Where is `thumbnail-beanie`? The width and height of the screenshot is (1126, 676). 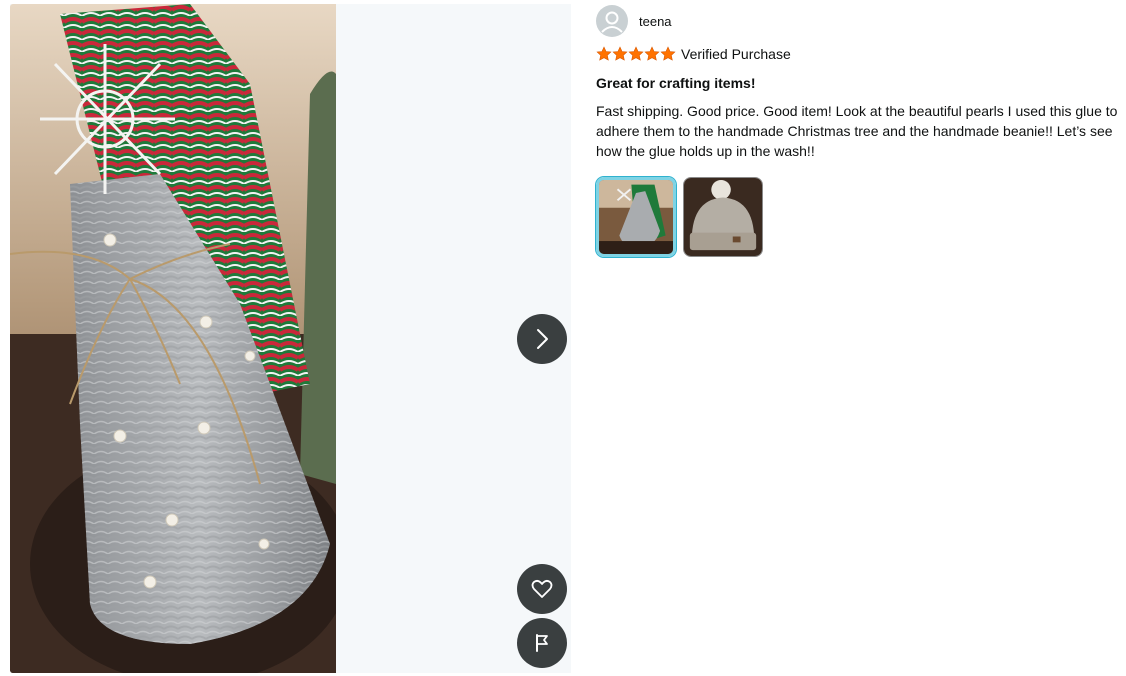 thumbnail-beanie is located at coordinates (723, 217).